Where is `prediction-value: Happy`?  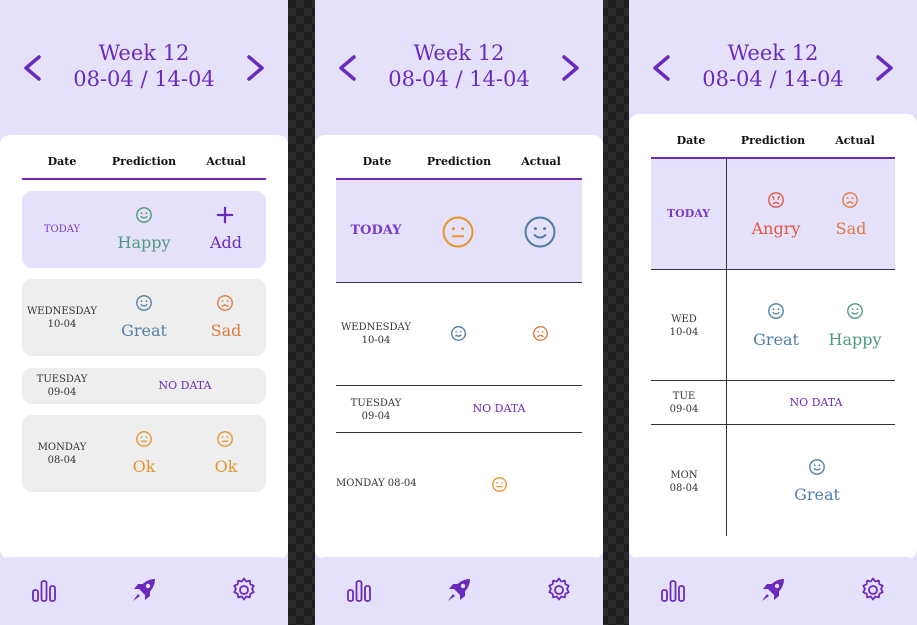 prediction-value: Happy is located at coordinates (144, 242).